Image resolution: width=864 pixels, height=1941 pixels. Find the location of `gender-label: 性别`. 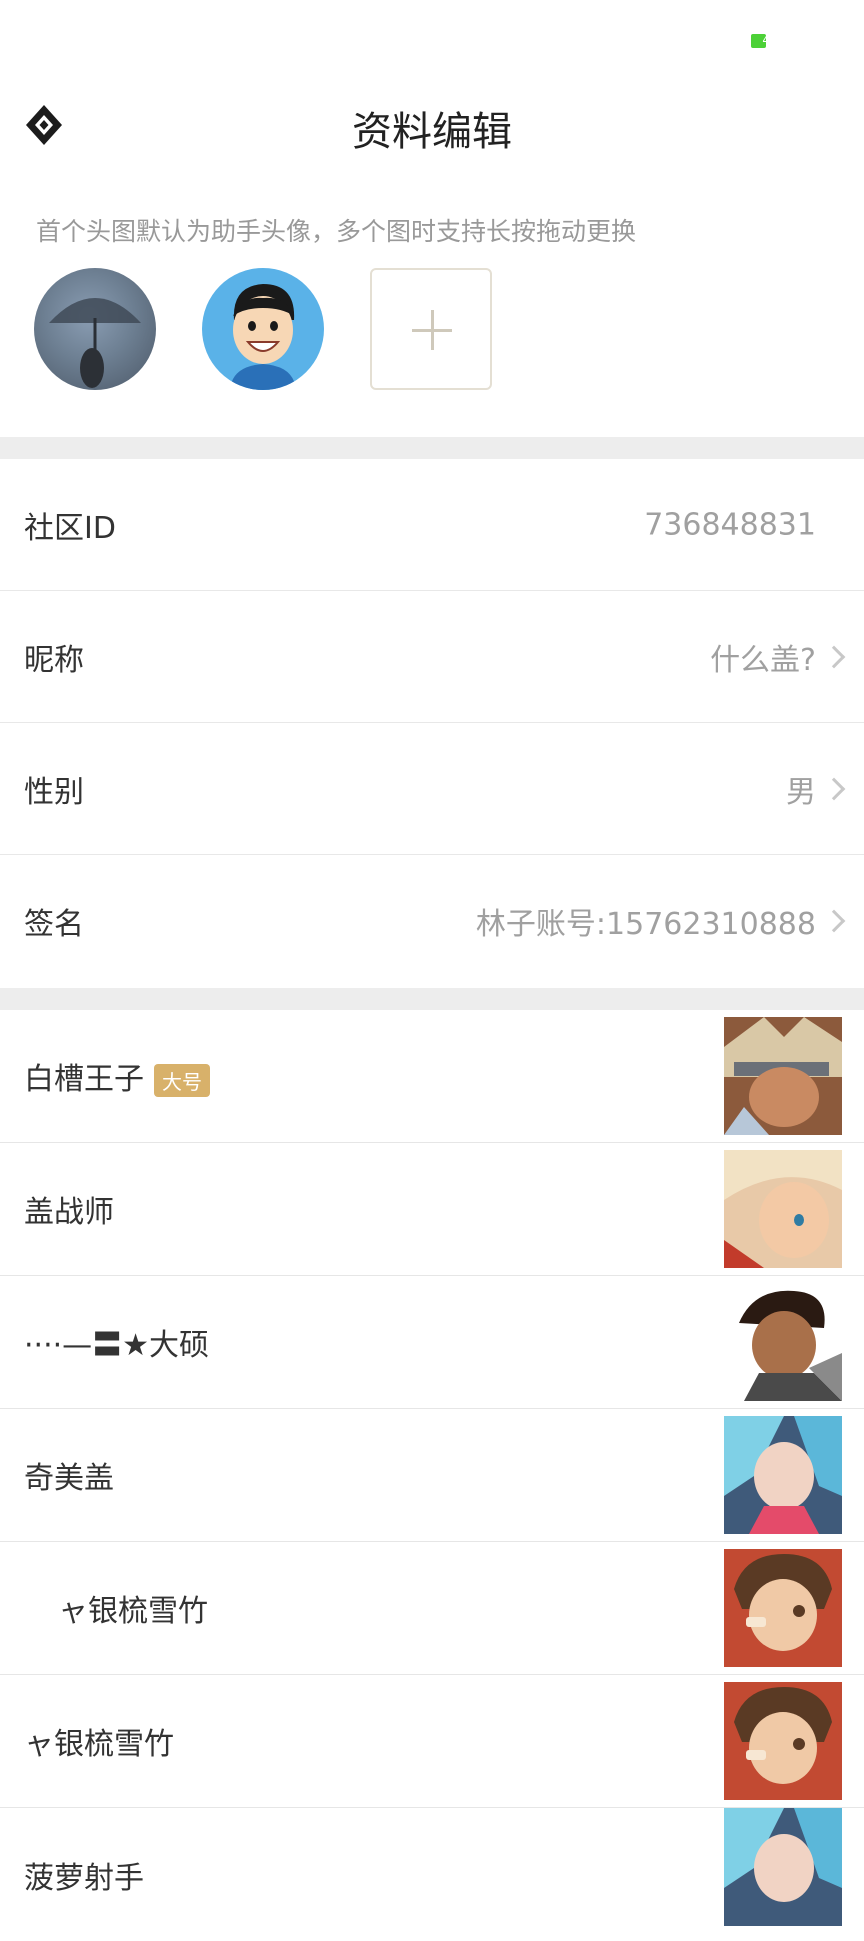

gender-label: 性别 is located at coordinates (54, 792).